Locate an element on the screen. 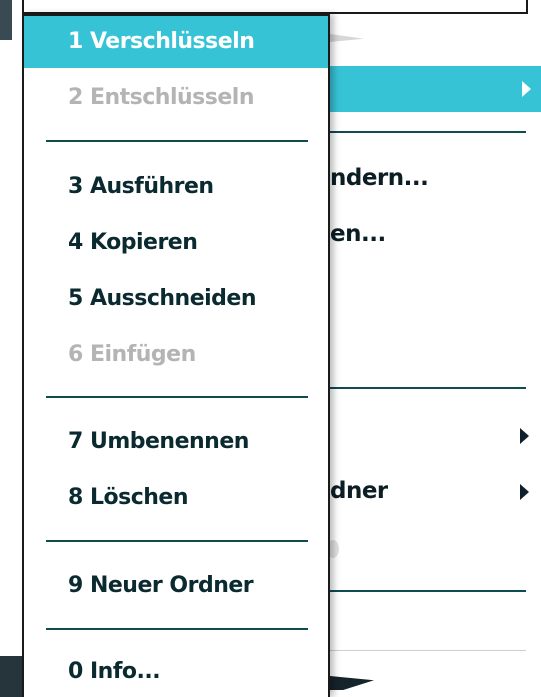  edge-dark-bottom is located at coordinates (11, 676).